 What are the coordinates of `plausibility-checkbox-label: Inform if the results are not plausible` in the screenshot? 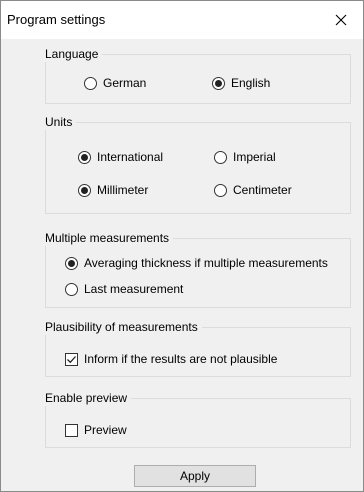 It's located at (181, 359).